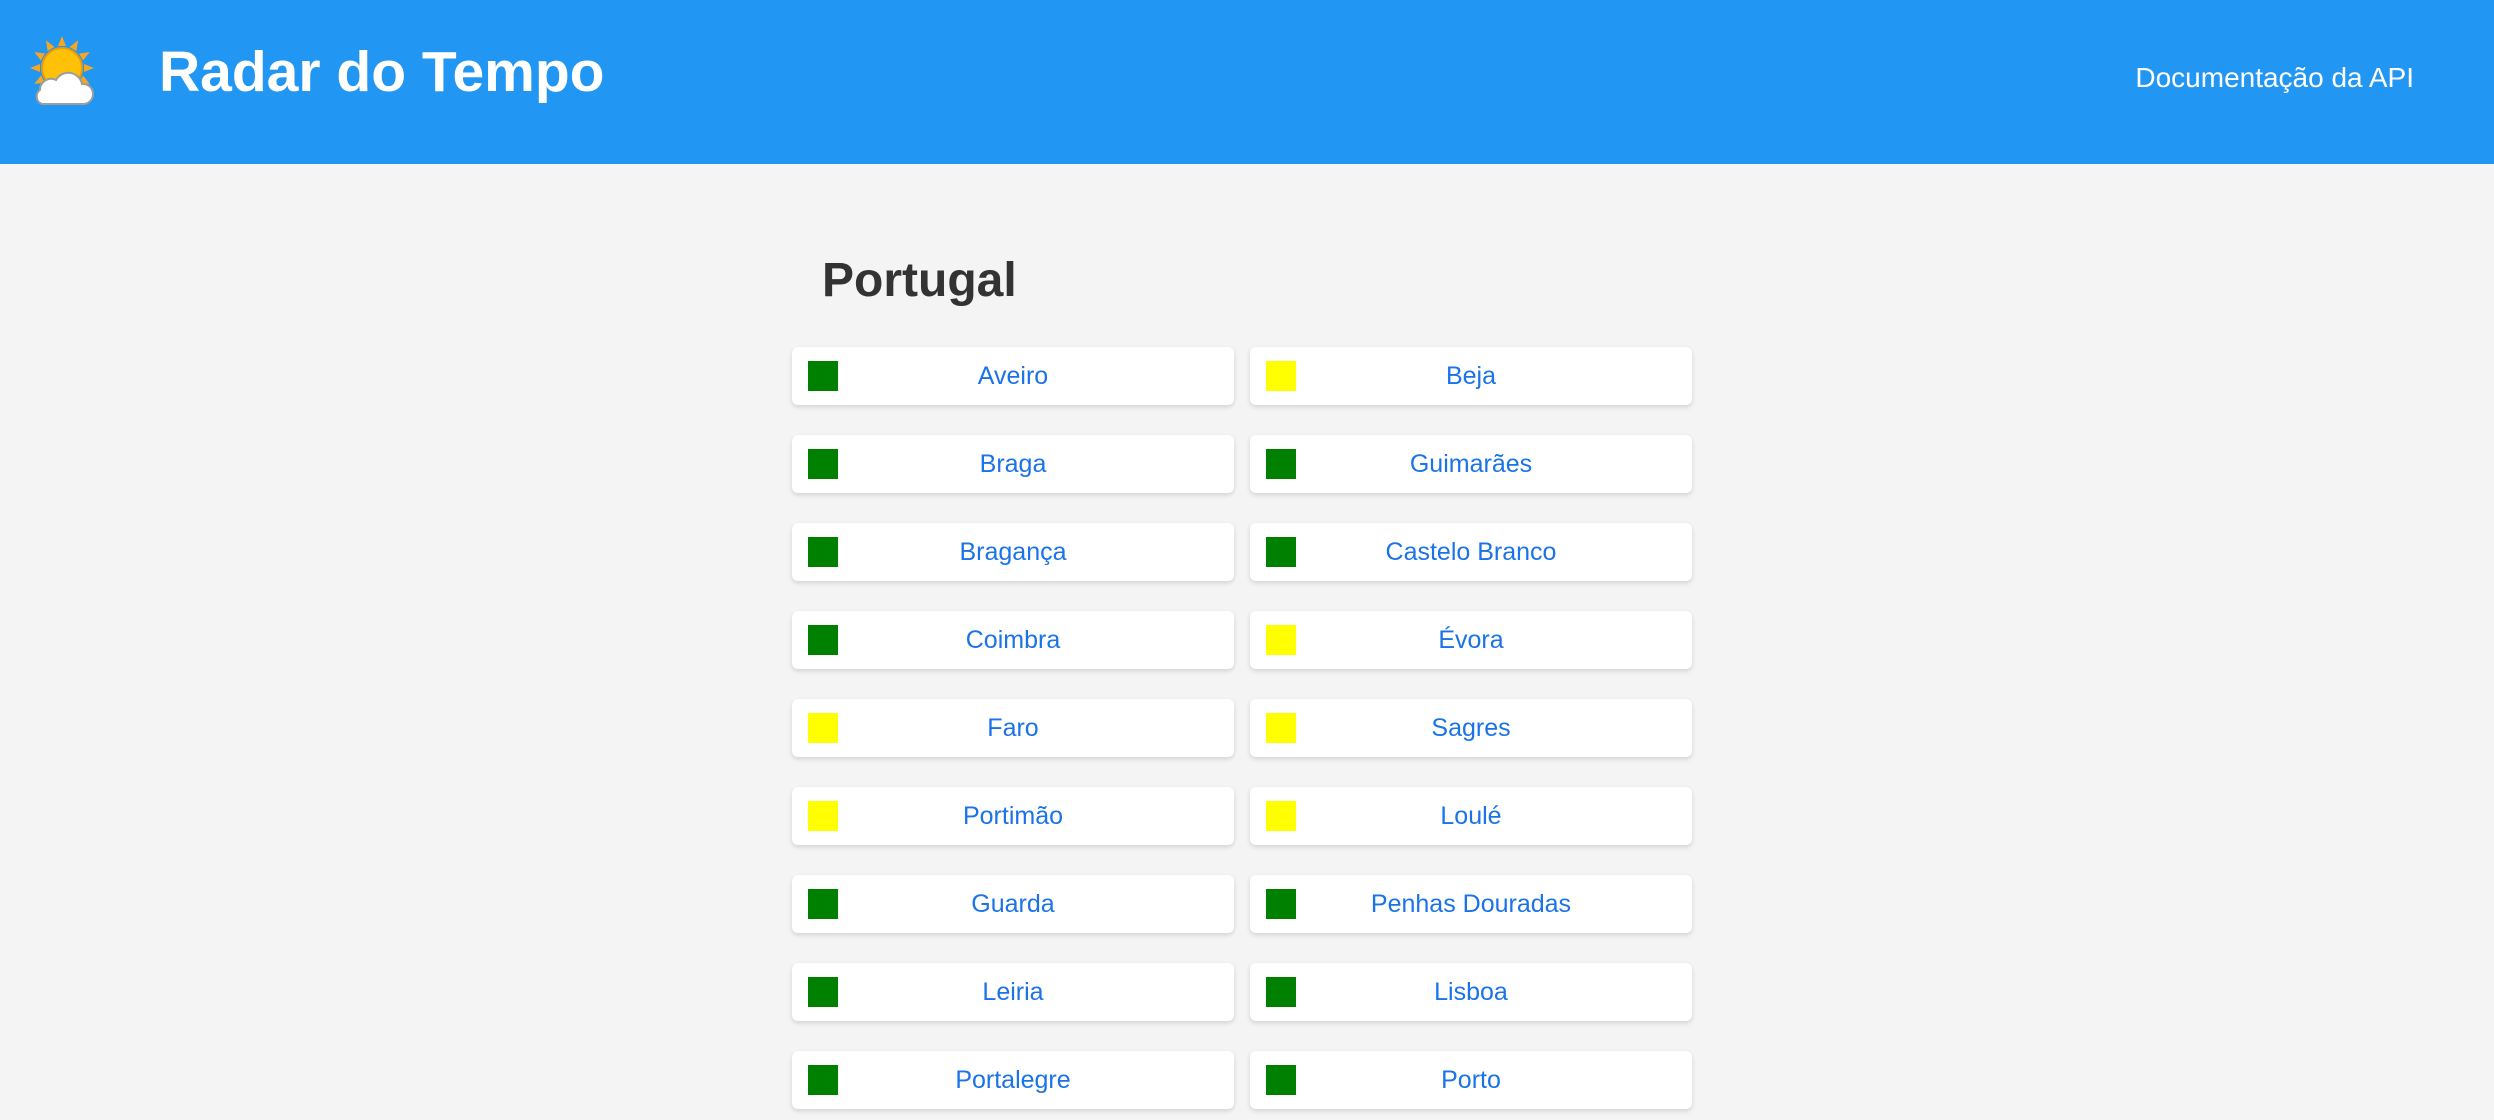 This screenshot has height=1120, width=2494. I want to click on city-link: Portalegre, so click(1013, 1080).